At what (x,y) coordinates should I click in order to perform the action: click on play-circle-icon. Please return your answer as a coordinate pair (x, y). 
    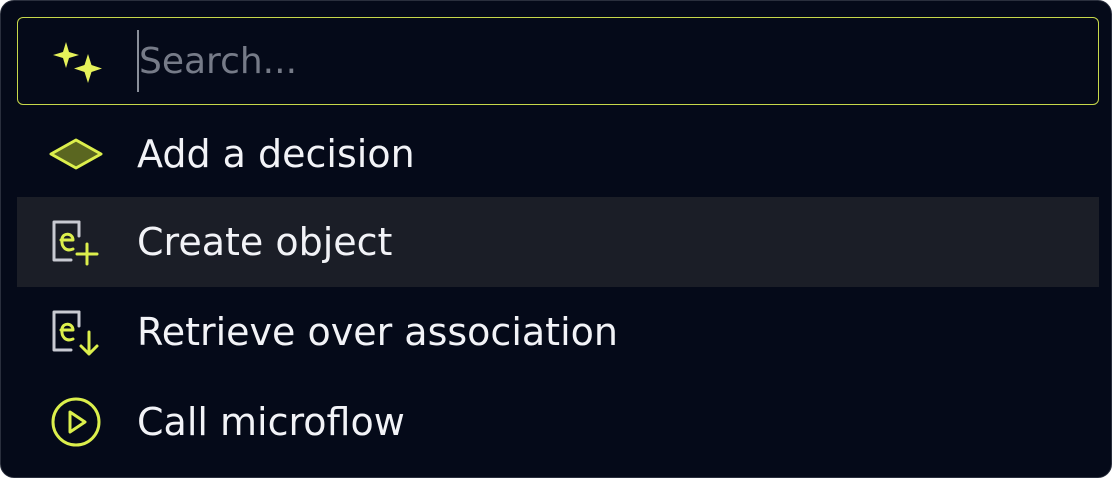
    Looking at the image, I should click on (76, 422).